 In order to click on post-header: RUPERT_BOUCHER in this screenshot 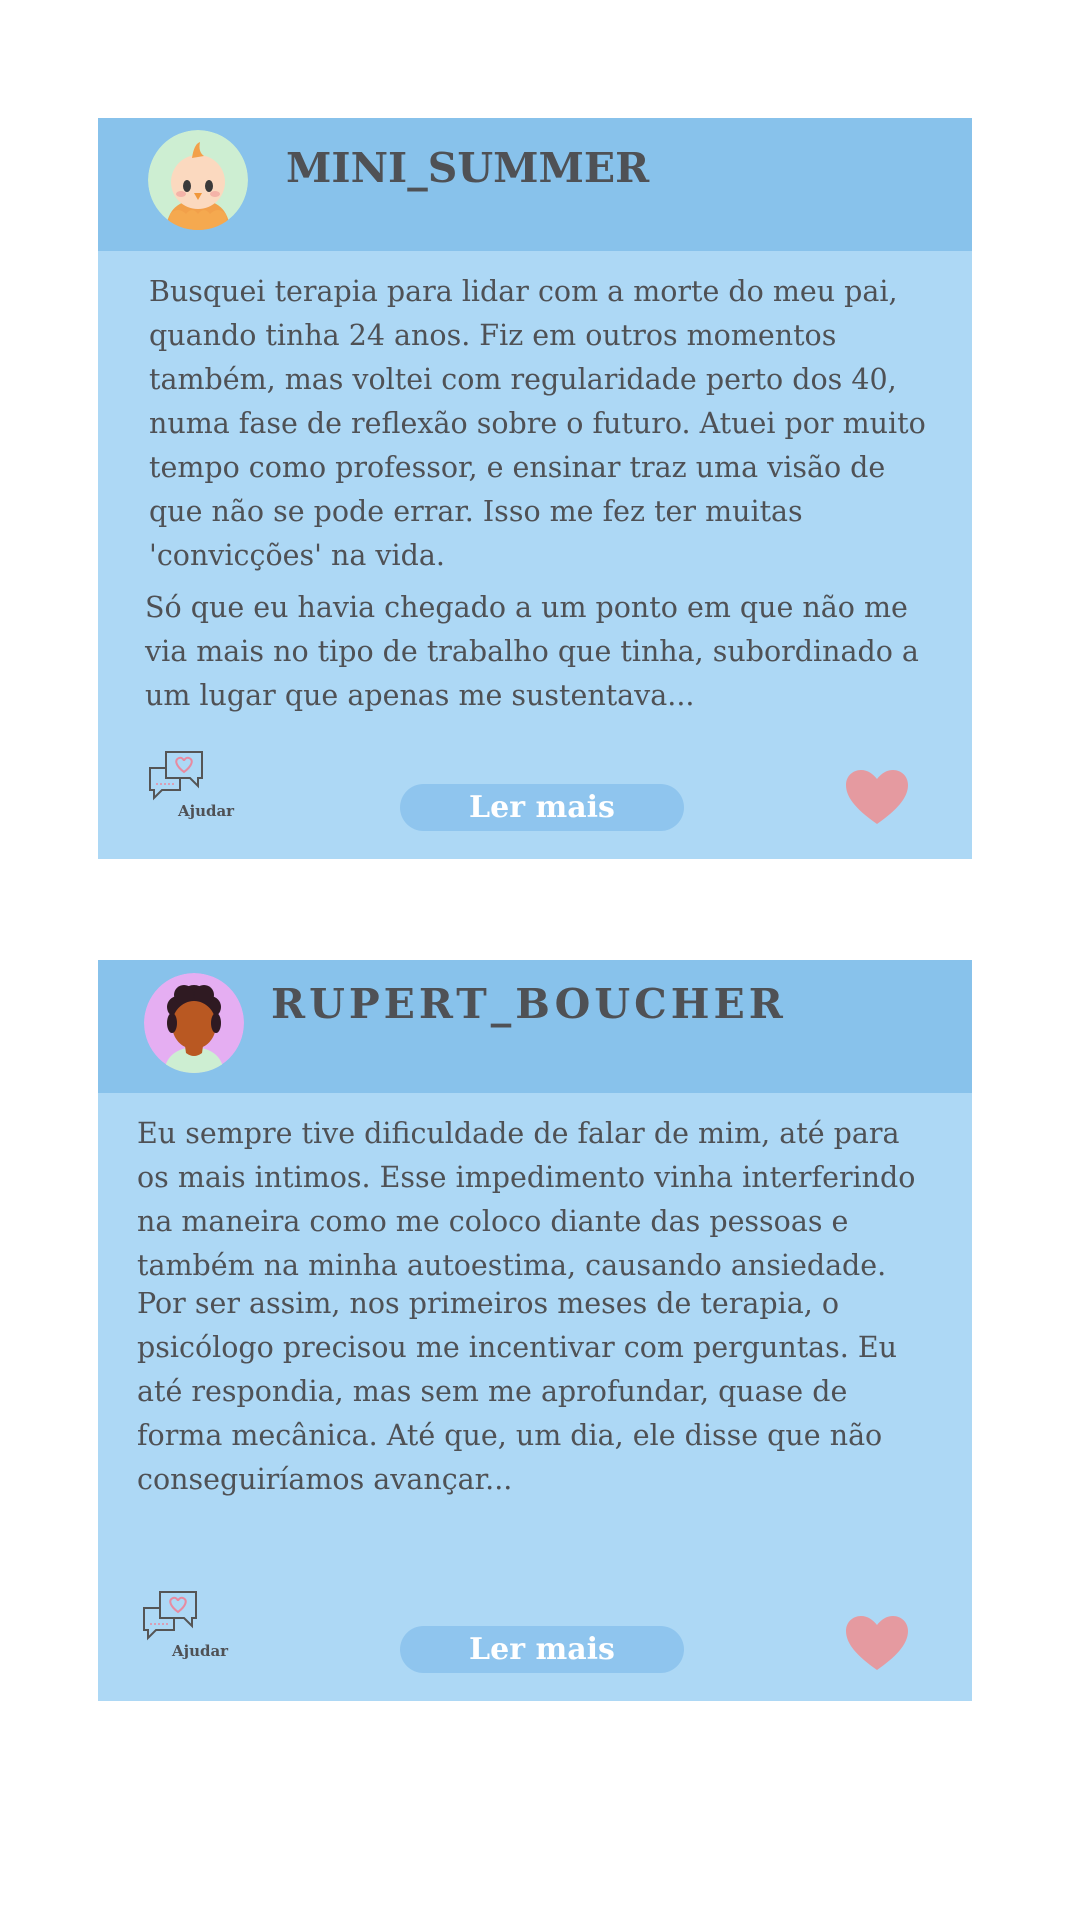, I will do `click(535, 1026)`.